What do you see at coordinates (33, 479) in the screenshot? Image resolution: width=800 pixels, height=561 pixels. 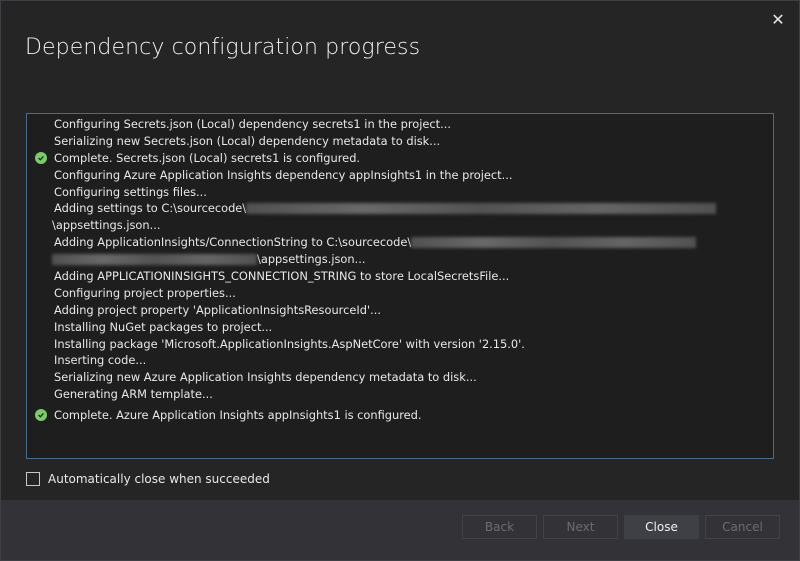 I see `auto-close-checkbox` at bounding box center [33, 479].